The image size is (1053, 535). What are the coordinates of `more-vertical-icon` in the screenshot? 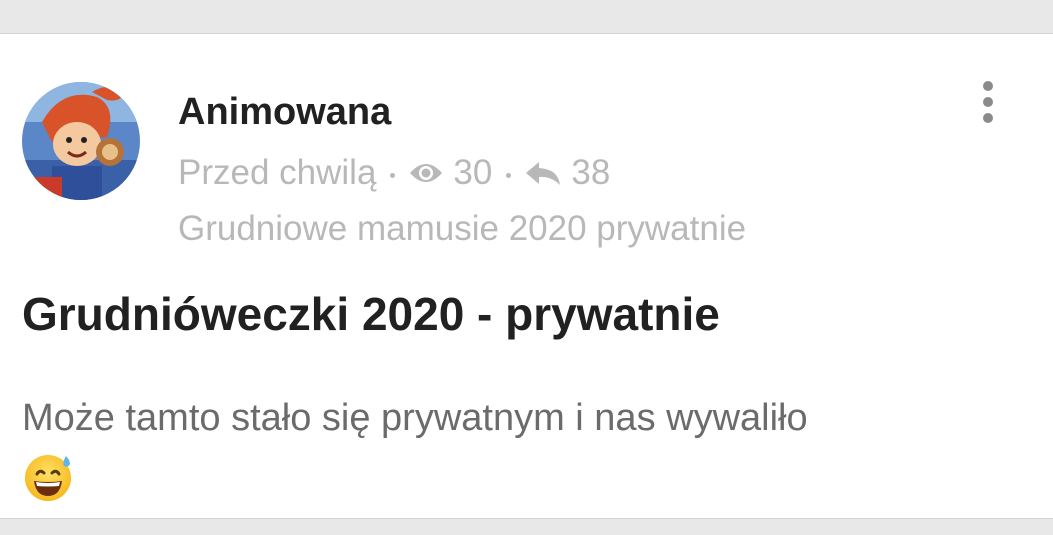 It's located at (988, 102).